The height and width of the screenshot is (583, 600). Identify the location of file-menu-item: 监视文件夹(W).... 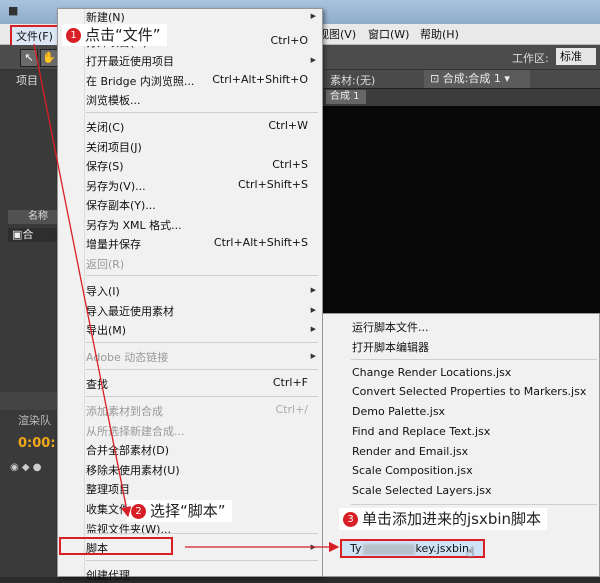
(128, 529).